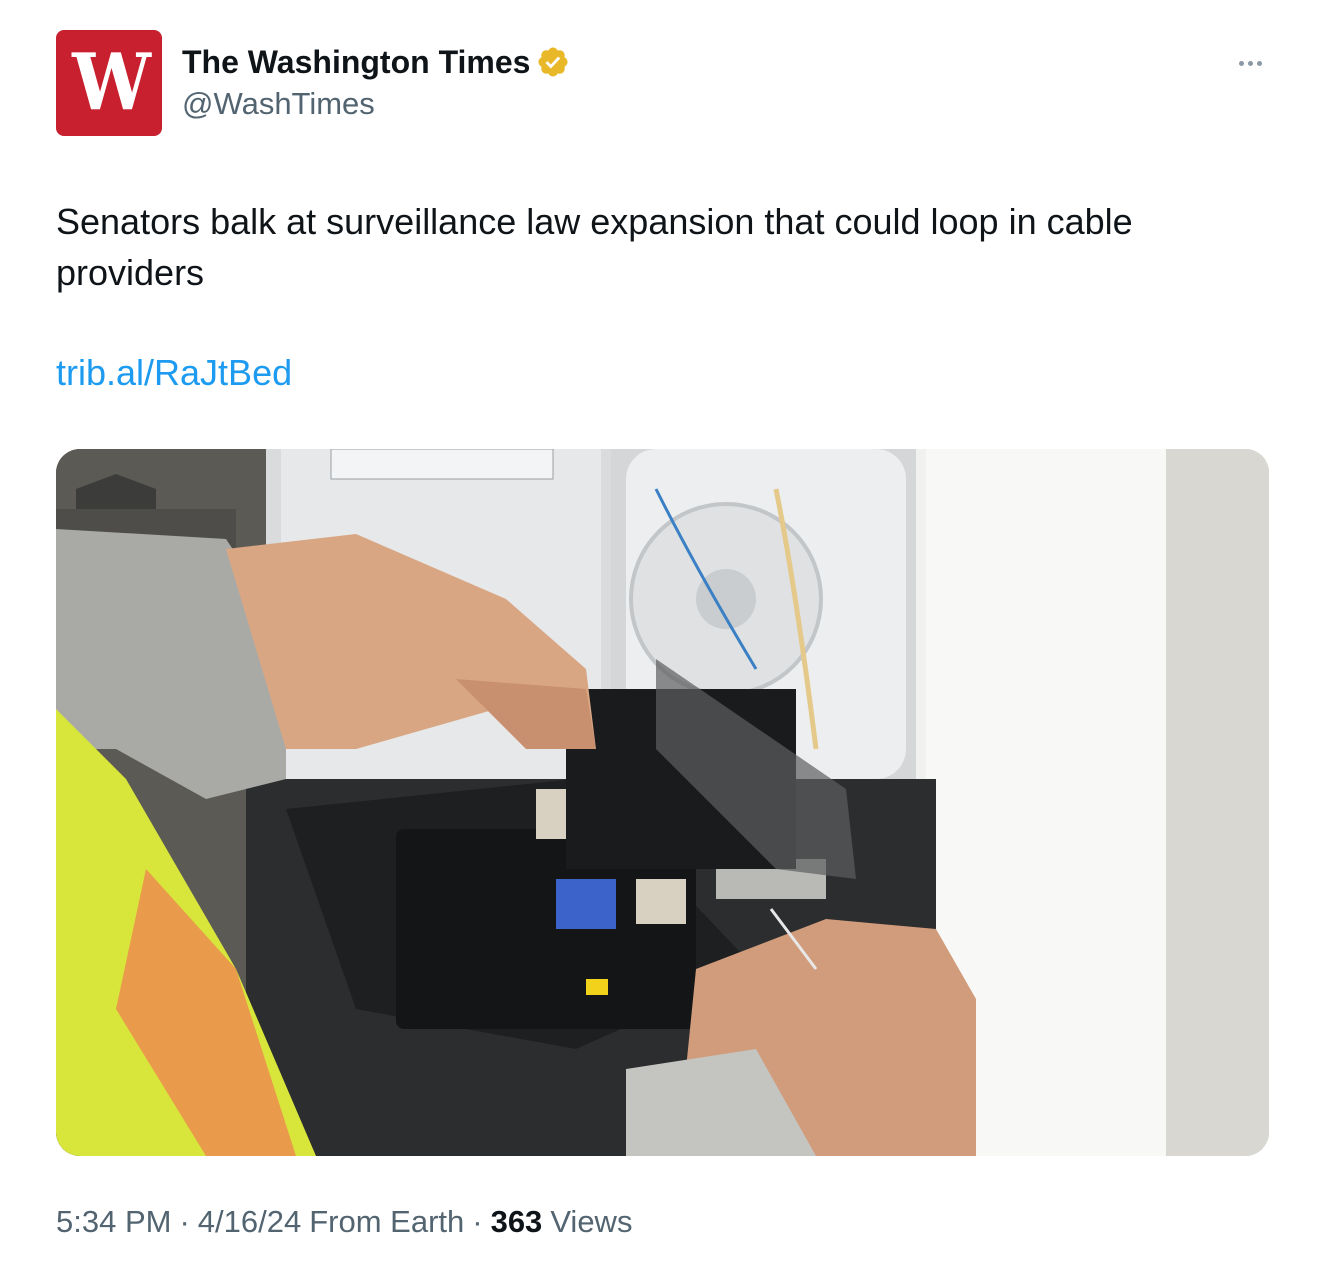 This screenshot has width=1318, height=1280. I want to click on tweet-source: From Earth, so click(387, 1221).